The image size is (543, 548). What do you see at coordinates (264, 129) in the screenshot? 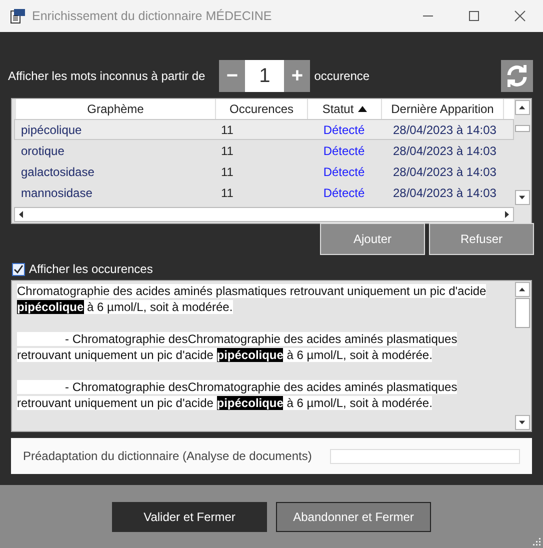
I see `table-row: pipécolique 11 Détecté 28/04/2023 à 14:03` at bounding box center [264, 129].